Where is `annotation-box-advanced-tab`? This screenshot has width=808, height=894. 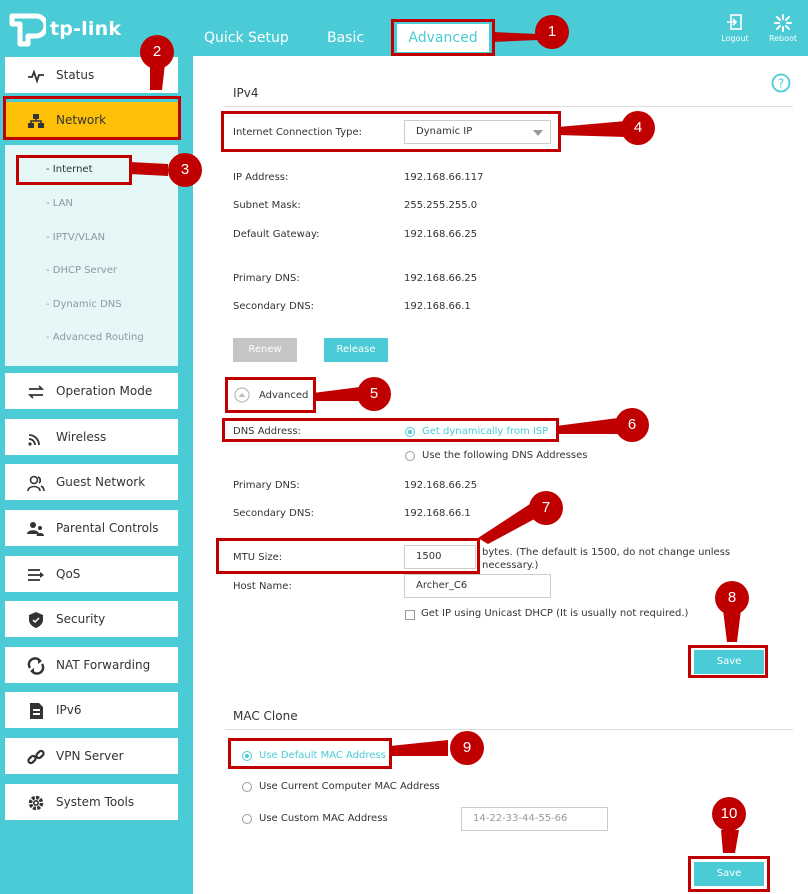 annotation-box-advanced-tab is located at coordinates (443, 37).